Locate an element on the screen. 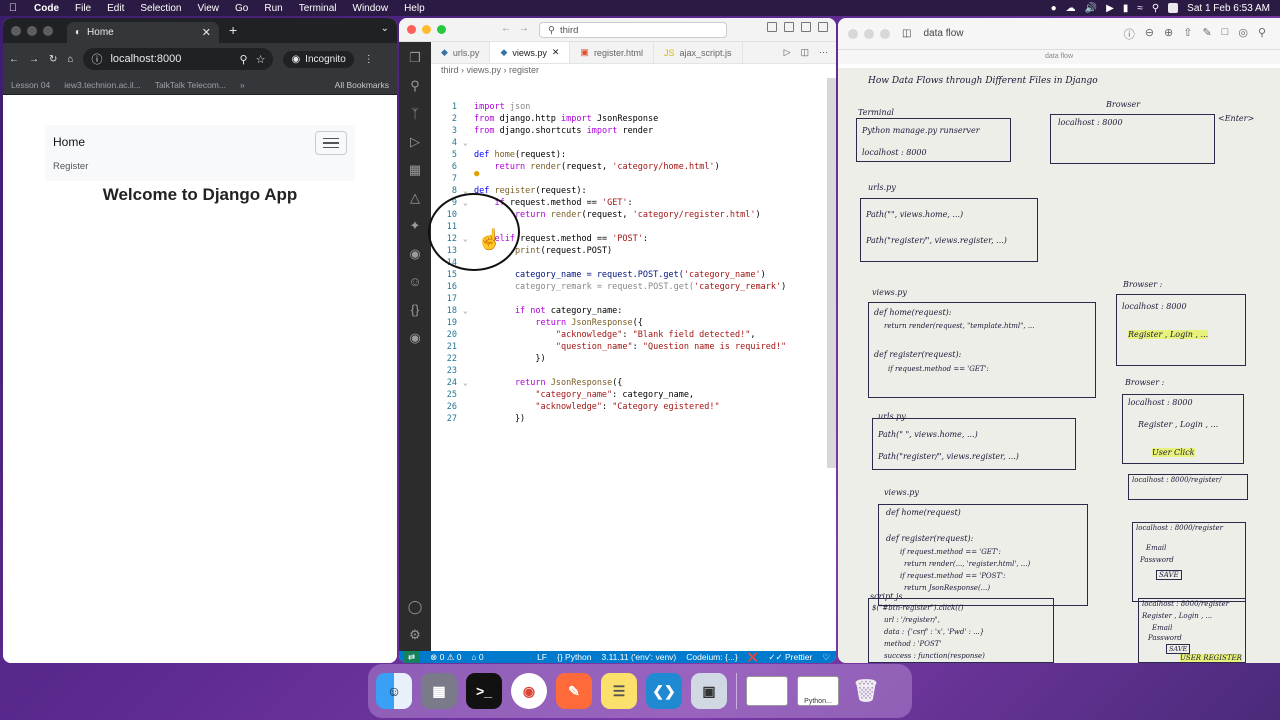  clock: Sat 1 Feb 6:53 AM is located at coordinates (1228, 8).